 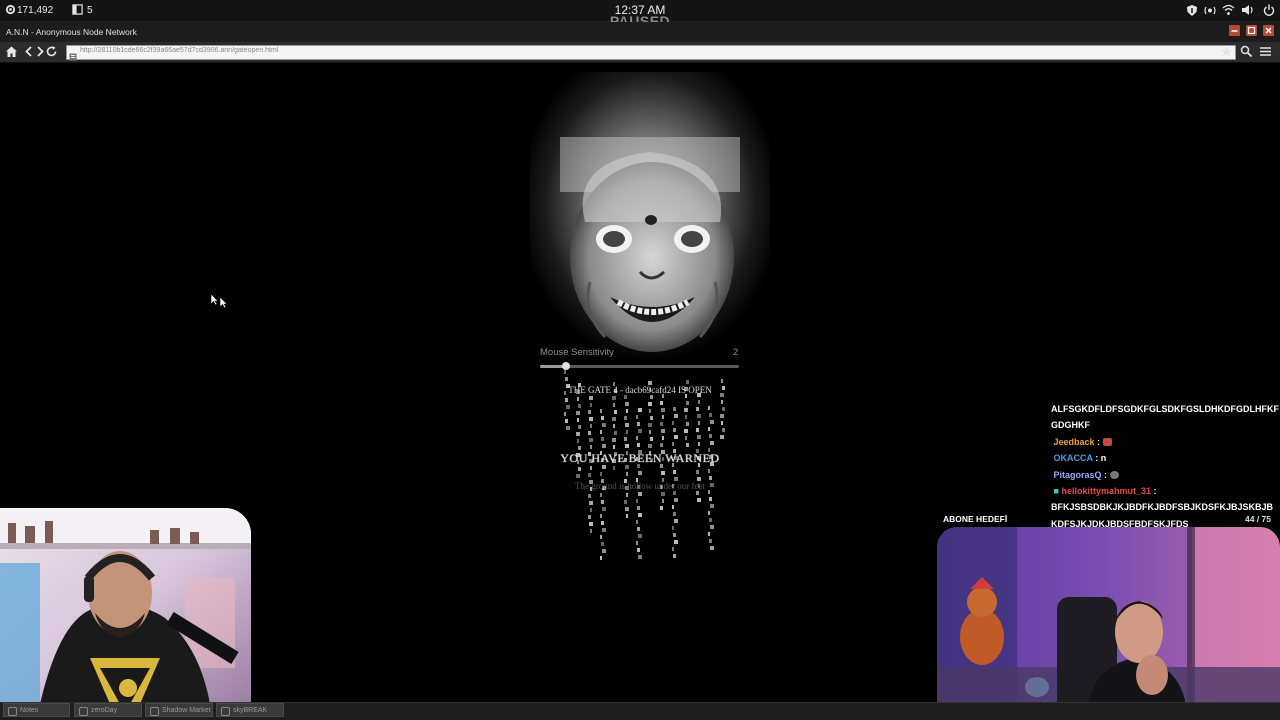 What do you see at coordinates (640, 486) in the screenshot?
I see `ground-message: The ground is hollow under our feet` at bounding box center [640, 486].